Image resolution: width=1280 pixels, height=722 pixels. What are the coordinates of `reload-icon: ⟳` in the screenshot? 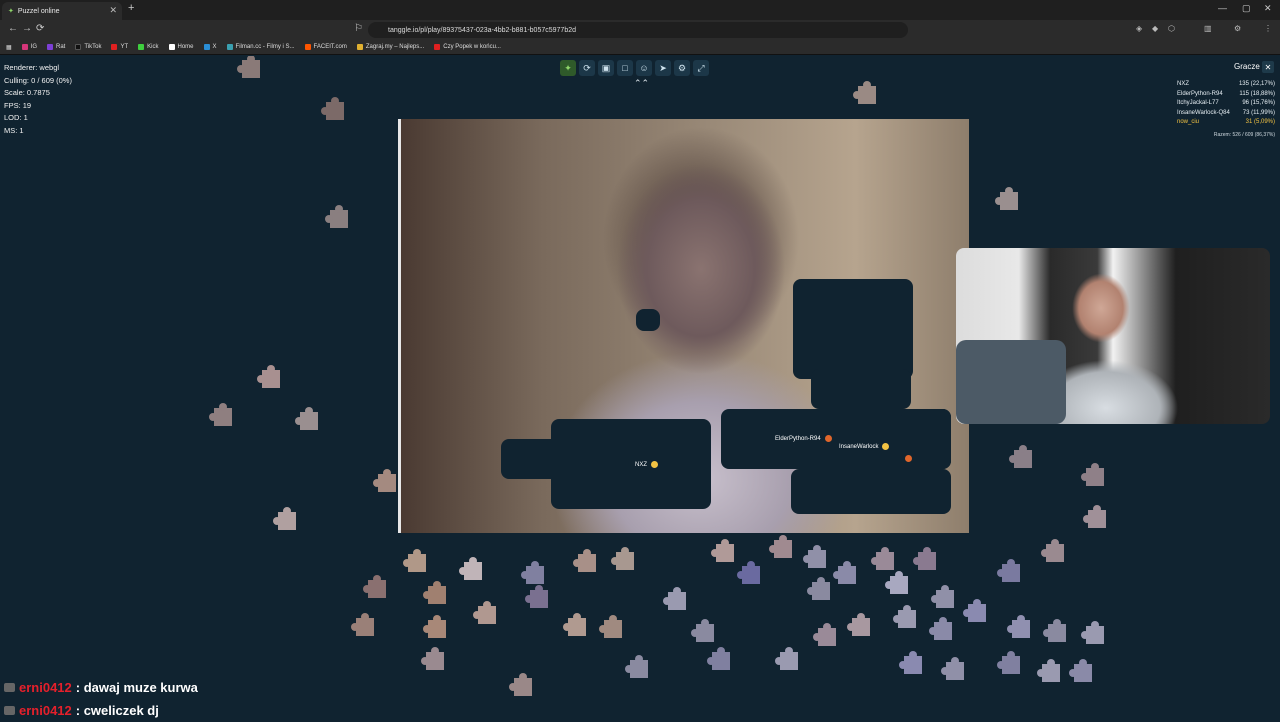 It's located at (40, 28).